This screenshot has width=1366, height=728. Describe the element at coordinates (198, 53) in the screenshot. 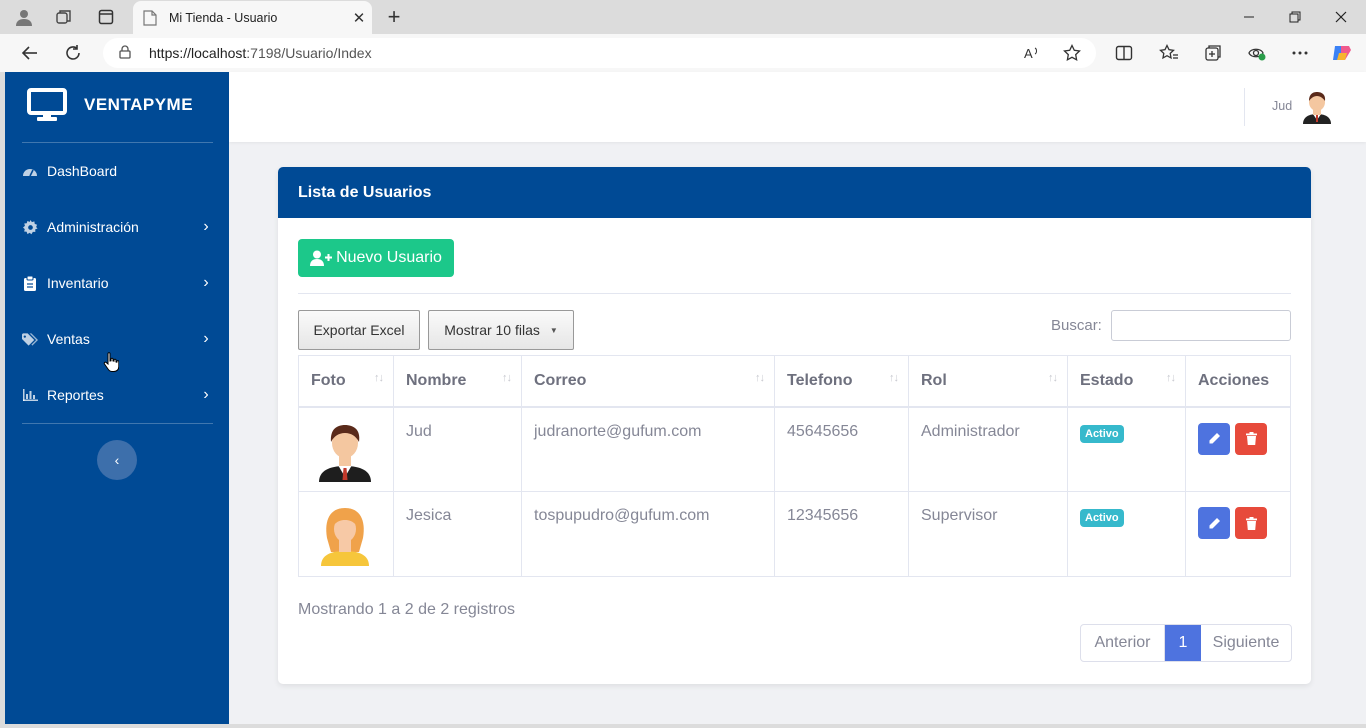

I see `url-host: https://localhost` at that location.